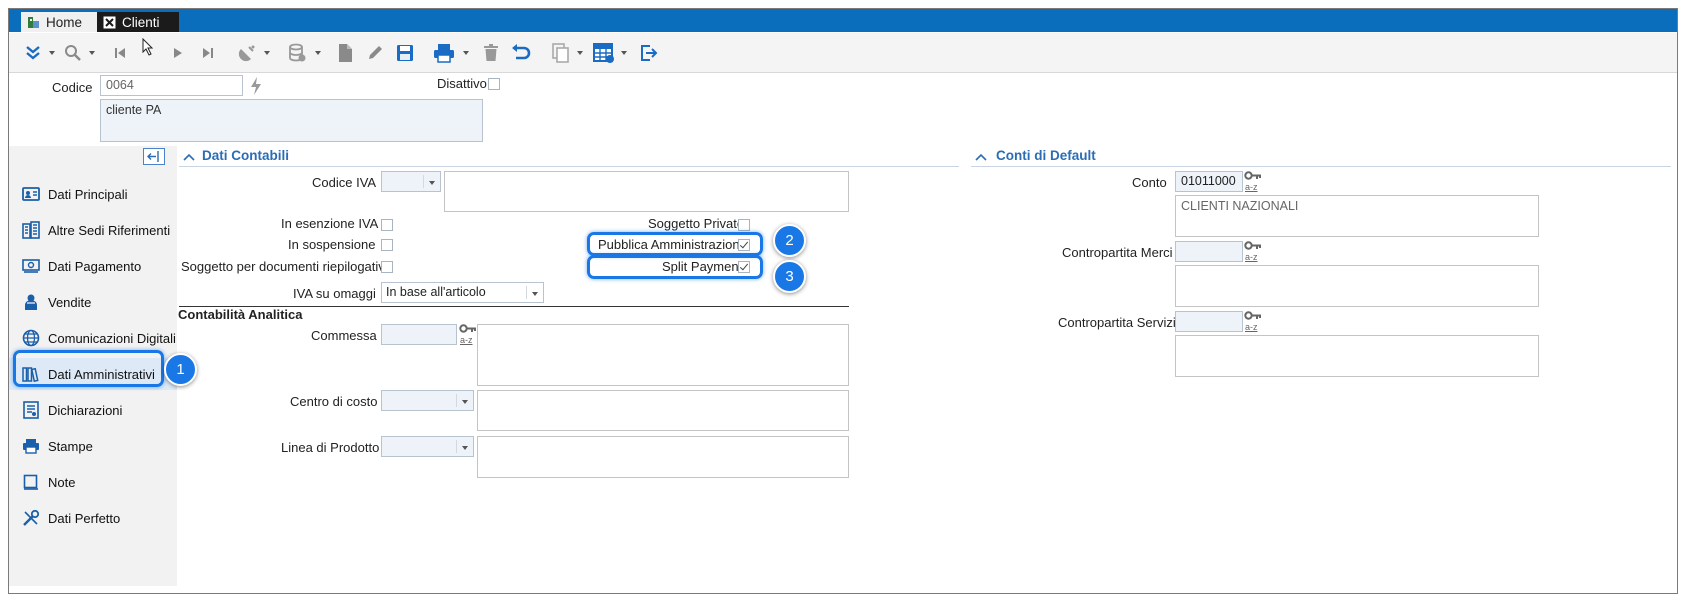  Describe the element at coordinates (31, 194) in the screenshot. I see `id-card-icon` at that location.